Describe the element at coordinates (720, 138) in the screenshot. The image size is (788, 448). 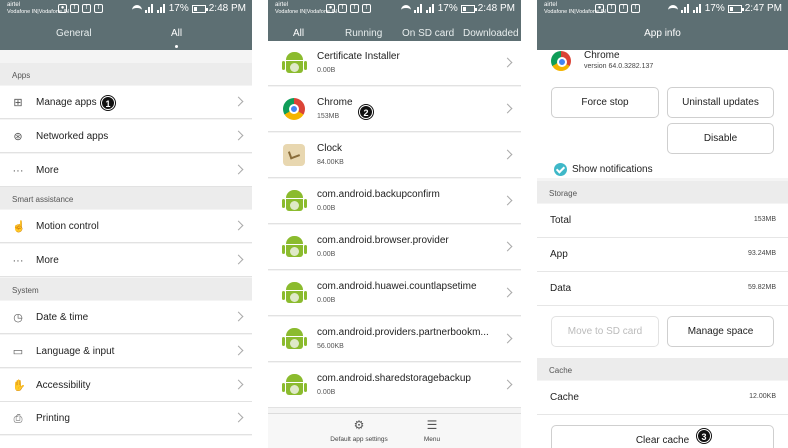
I see `disable-button: Disable` at that location.